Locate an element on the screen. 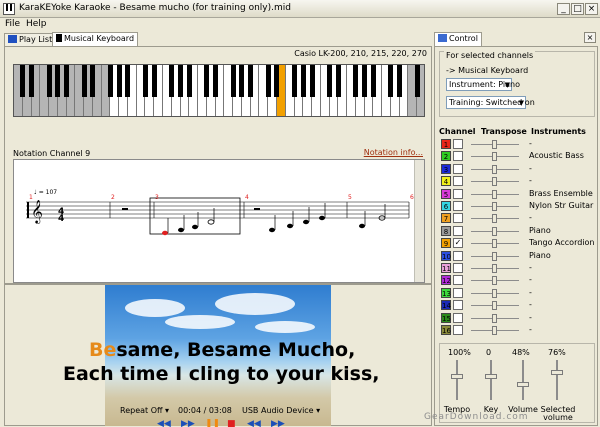 This screenshot has width=600, height=427. key-slider is located at coordinates (491, 380).